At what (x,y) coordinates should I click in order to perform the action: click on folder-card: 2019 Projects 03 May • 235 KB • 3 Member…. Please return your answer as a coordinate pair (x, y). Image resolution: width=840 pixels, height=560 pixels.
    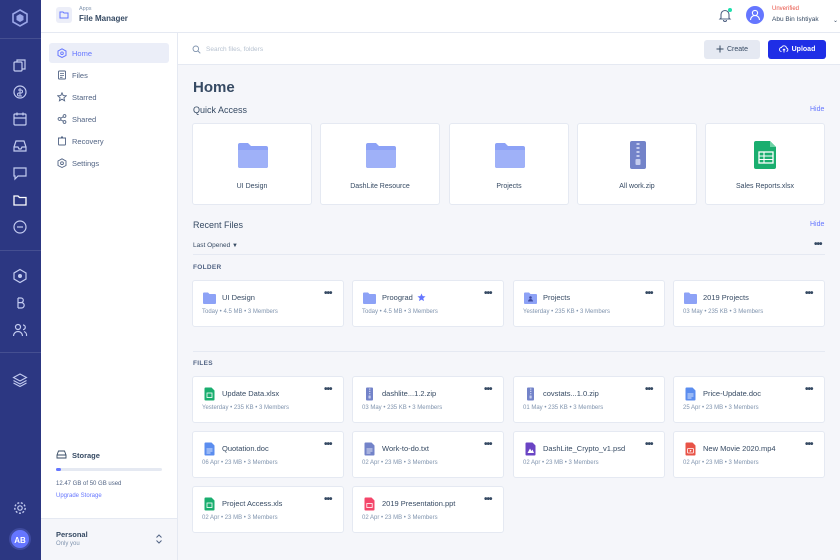
    Looking at the image, I should click on (749, 303).